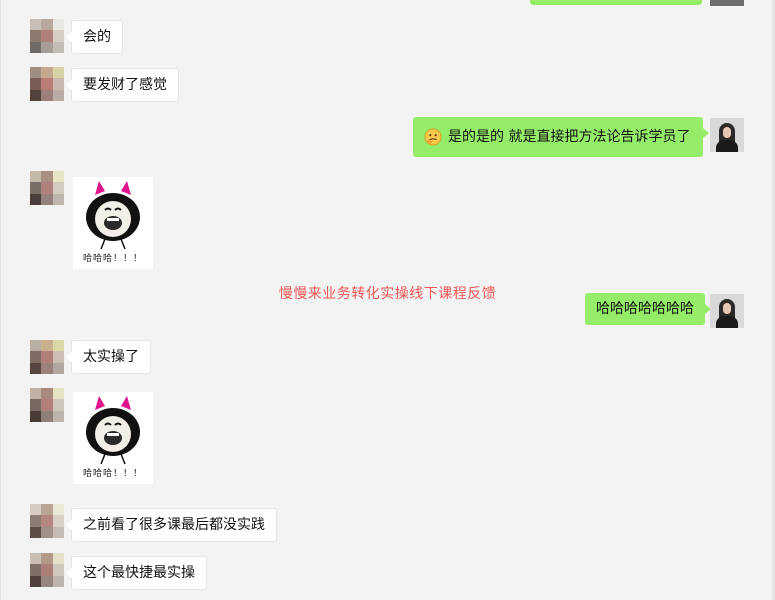 This screenshot has height=600, width=775. I want to click on message-bubble-incoming: 之前看了很多课最后都没实践, so click(171, 525).